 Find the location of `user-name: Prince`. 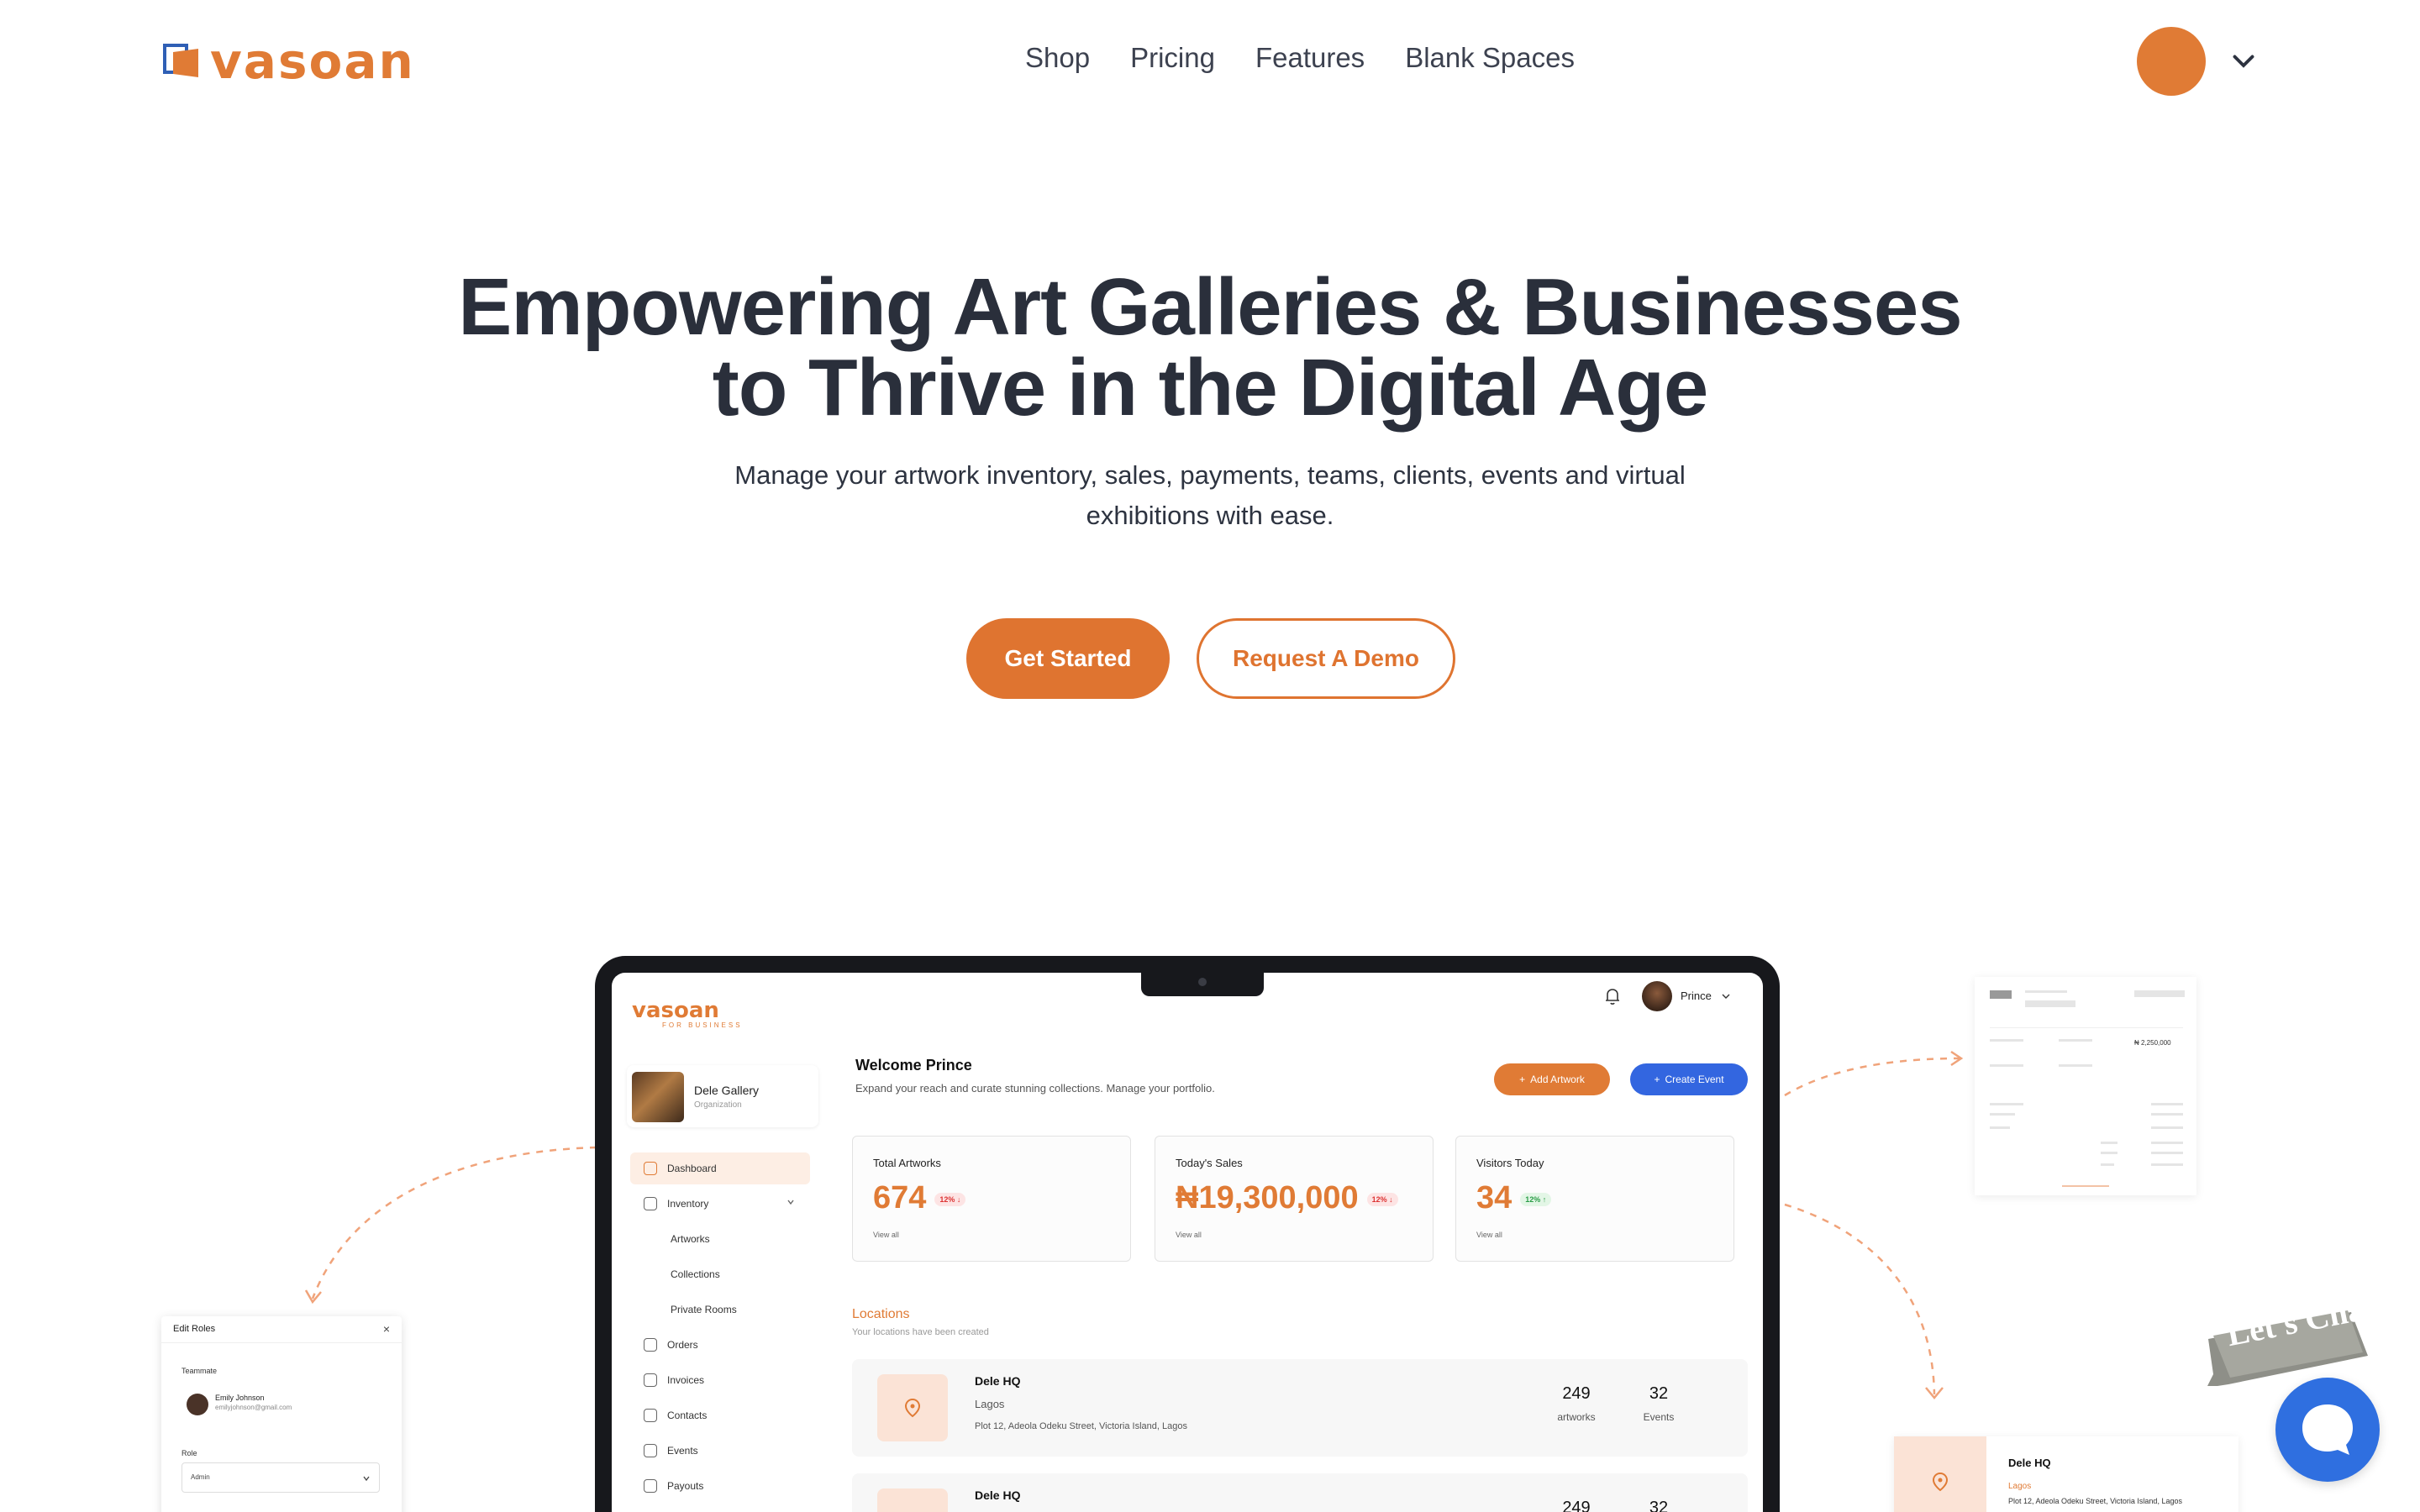

user-name: Prince is located at coordinates (1696, 996).